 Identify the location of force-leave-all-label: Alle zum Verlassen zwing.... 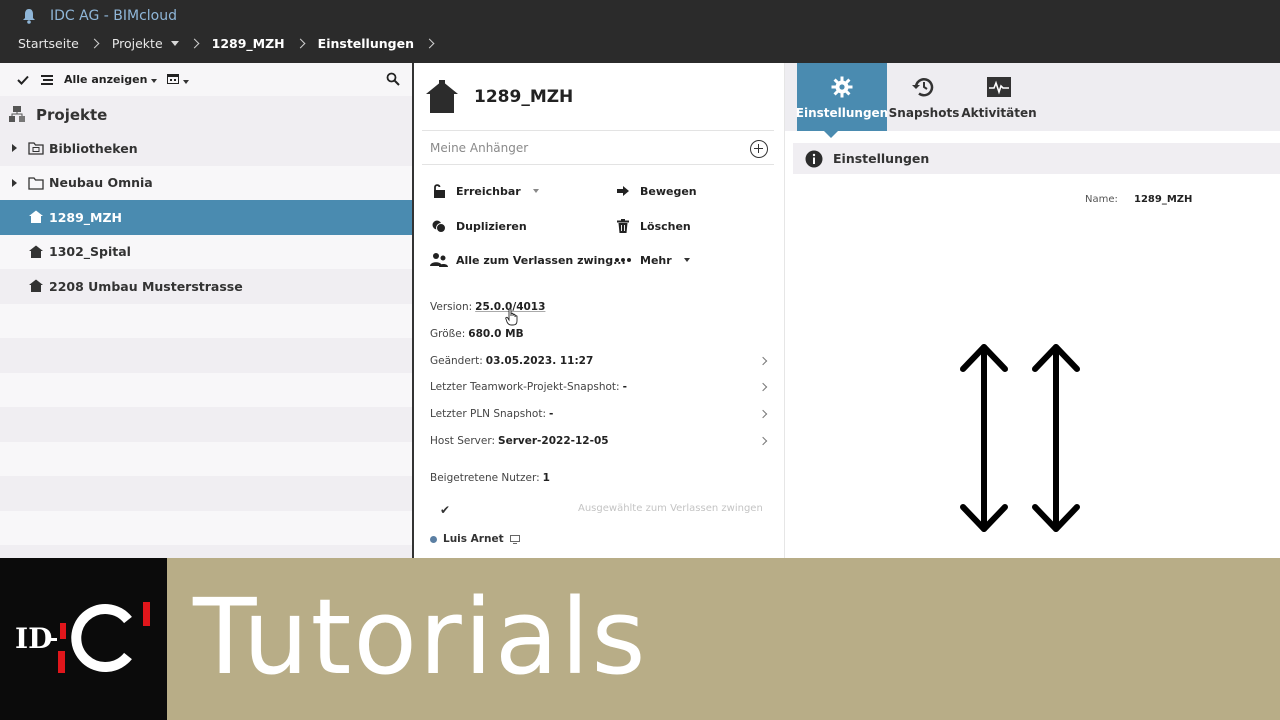
(541, 260).